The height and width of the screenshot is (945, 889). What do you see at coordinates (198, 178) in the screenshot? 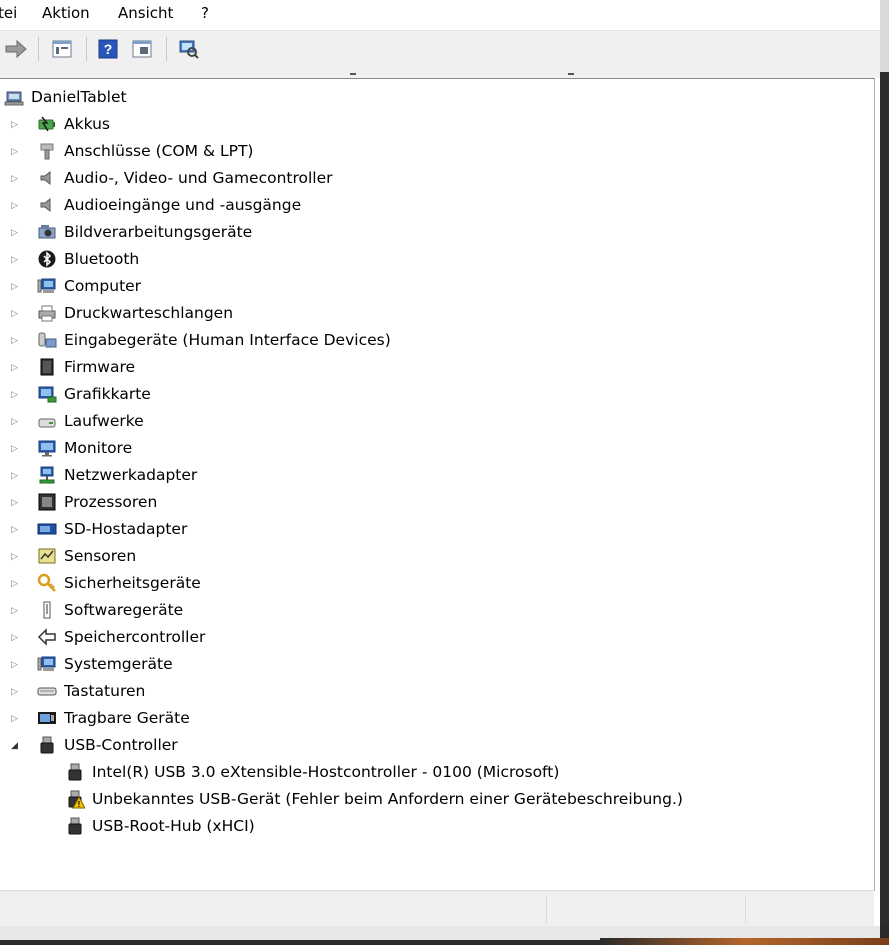
I see `tree-item-label: Audio-, Video- und Gamecontroller` at bounding box center [198, 178].